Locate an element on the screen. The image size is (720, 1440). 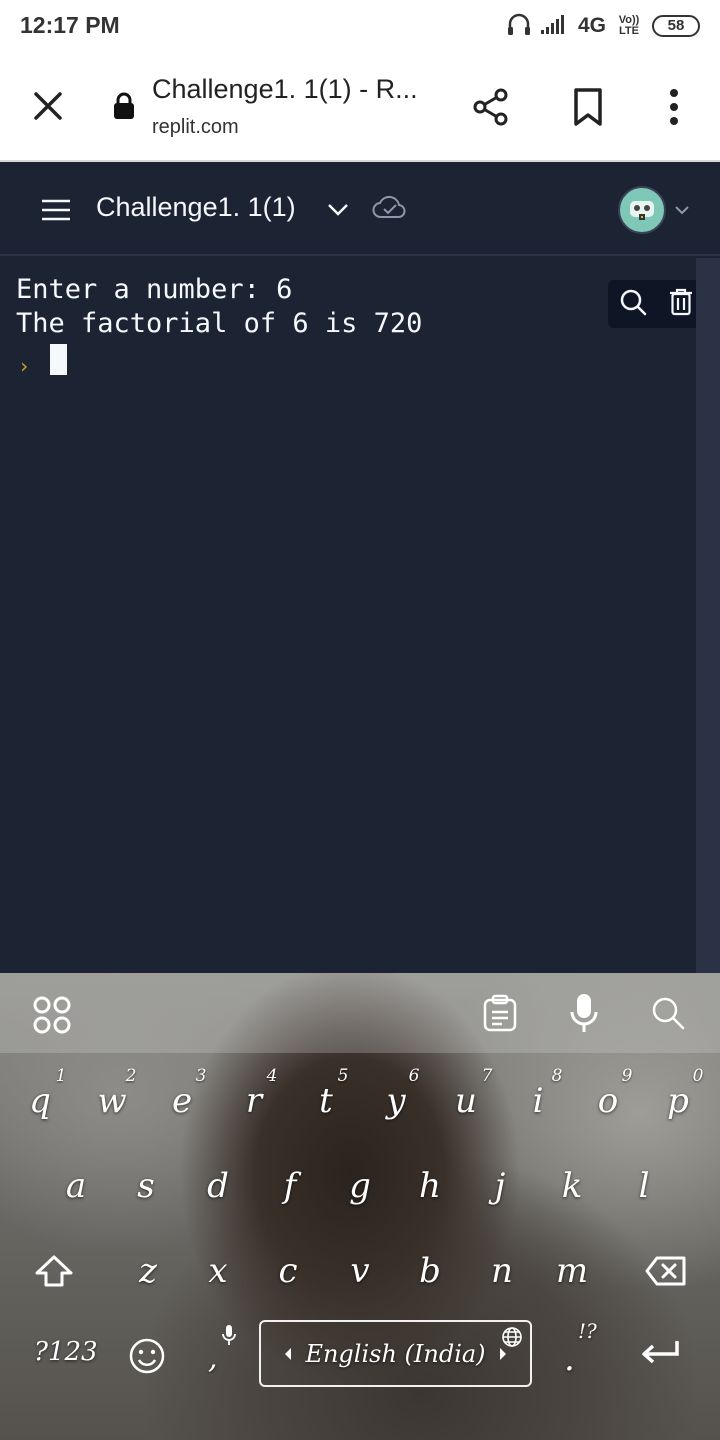
key-y: y is located at coordinates (396, 1101).